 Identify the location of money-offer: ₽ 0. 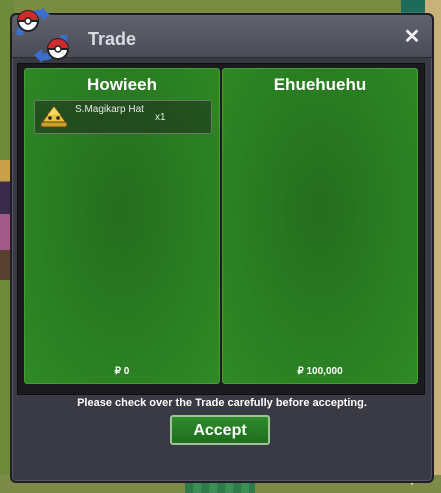
(122, 371).